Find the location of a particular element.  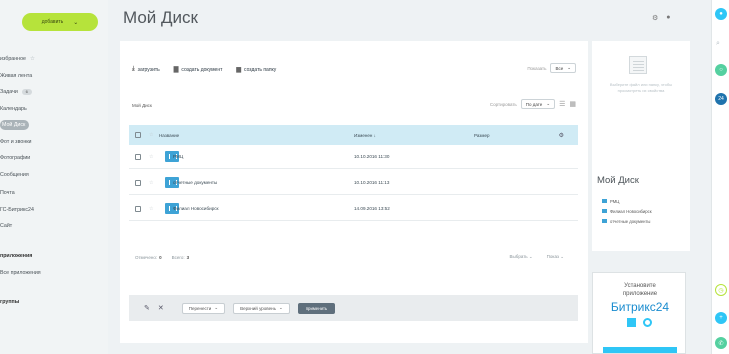

timer-icon: ◷ is located at coordinates (721, 290).